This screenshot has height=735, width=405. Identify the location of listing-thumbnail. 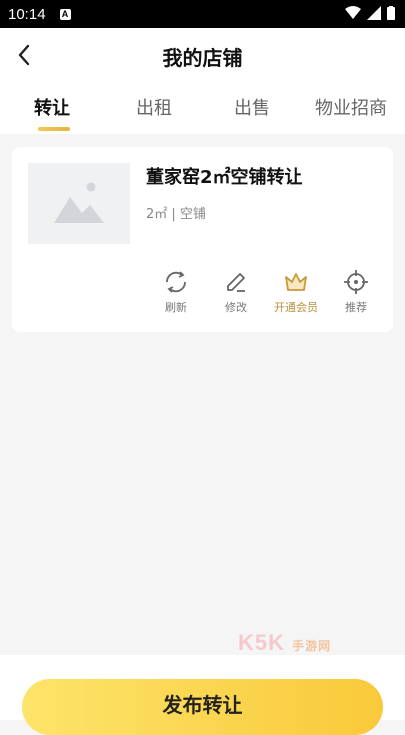
(79, 203).